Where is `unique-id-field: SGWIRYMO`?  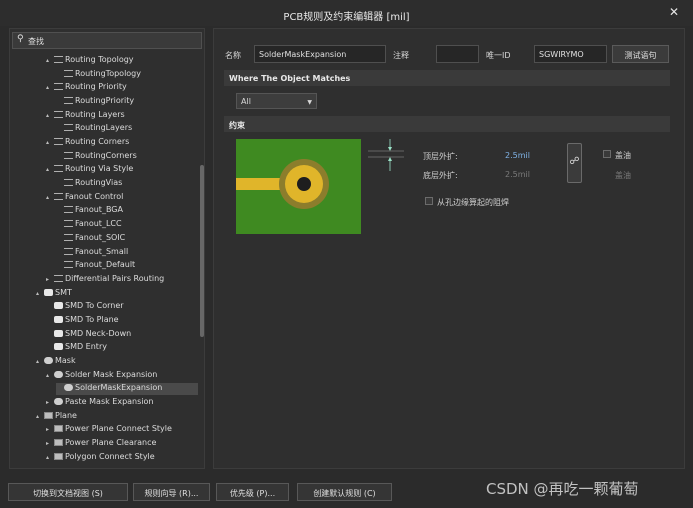 unique-id-field: SGWIRYMO is located at coordinates (570, 54).